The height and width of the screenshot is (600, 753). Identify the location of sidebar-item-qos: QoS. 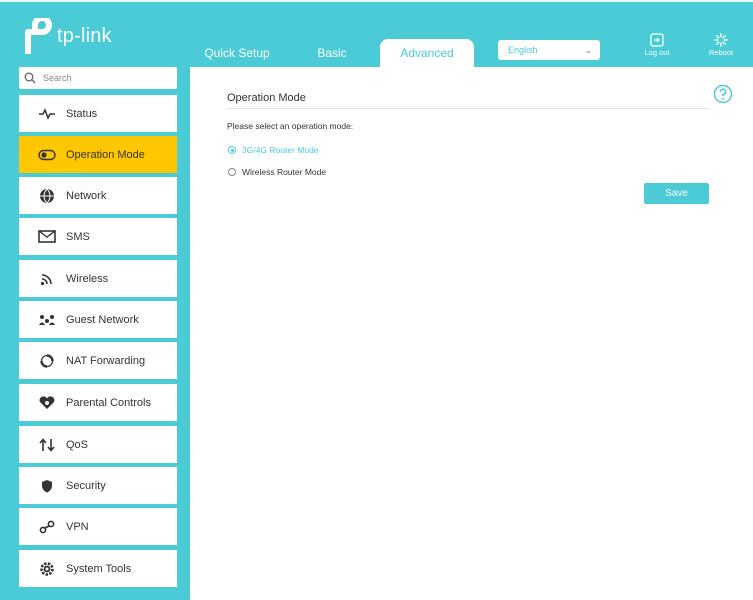
(98, 444).